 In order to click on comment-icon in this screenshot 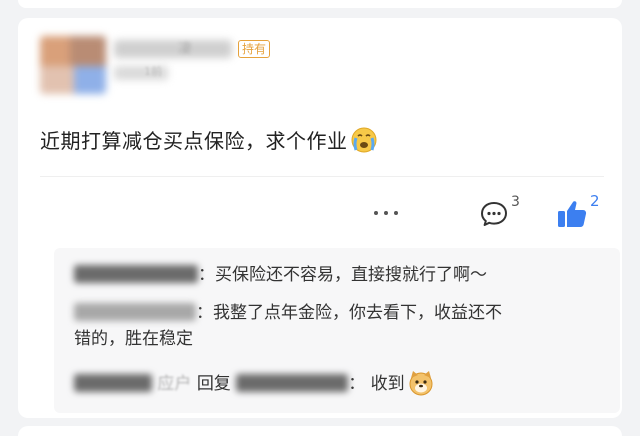, I will do `click(494, 216)`.